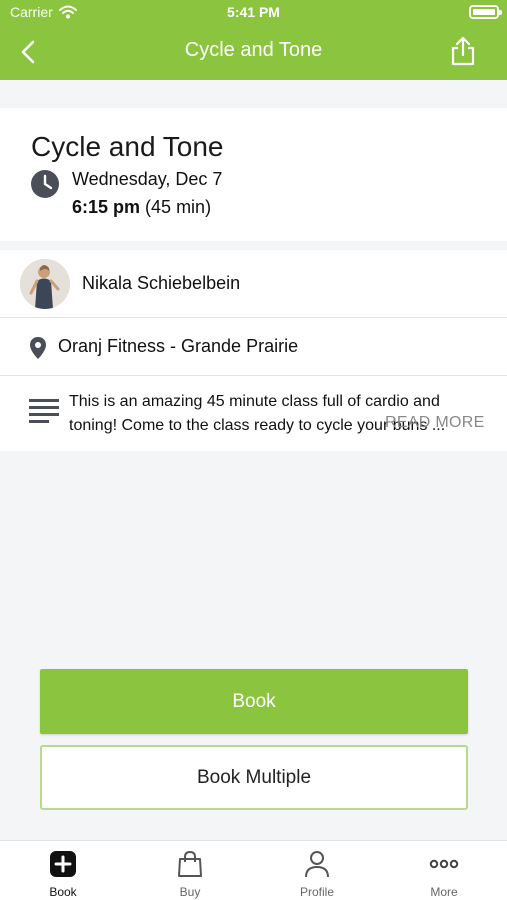 The image size is (507, 900). What do you see at coordinates (161, 283) in the screenshot?
I see `instructor-name: Nikala Schiebelbein` at bounding box center [161, 283].